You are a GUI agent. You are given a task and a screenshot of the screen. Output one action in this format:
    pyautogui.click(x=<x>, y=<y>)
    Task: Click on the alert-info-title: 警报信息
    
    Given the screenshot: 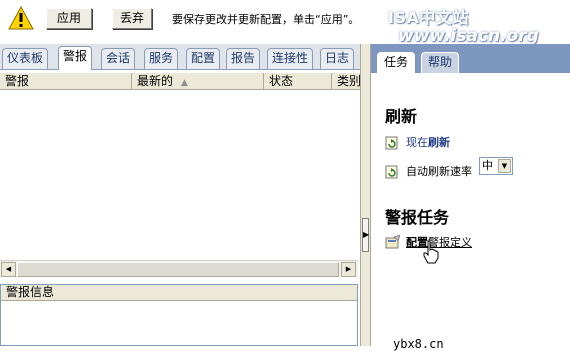 What is the action you would take?
    pyautogui.click(x=179, y=293)
    